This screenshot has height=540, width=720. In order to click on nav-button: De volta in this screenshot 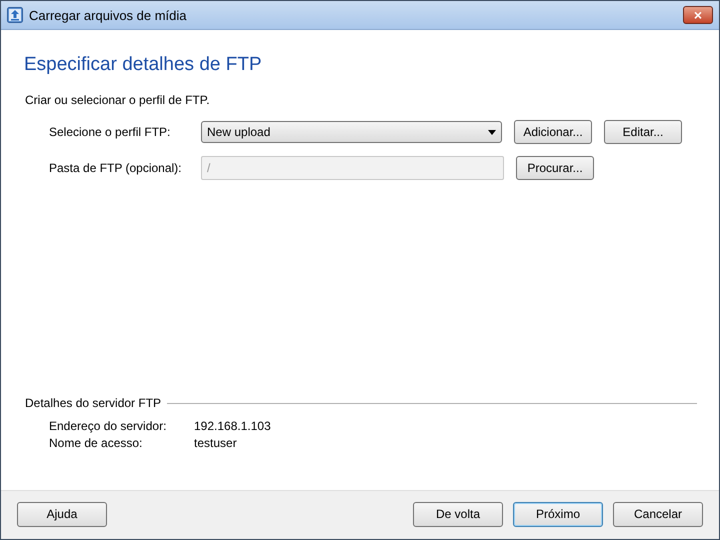, I will do `click(458, 514)`.